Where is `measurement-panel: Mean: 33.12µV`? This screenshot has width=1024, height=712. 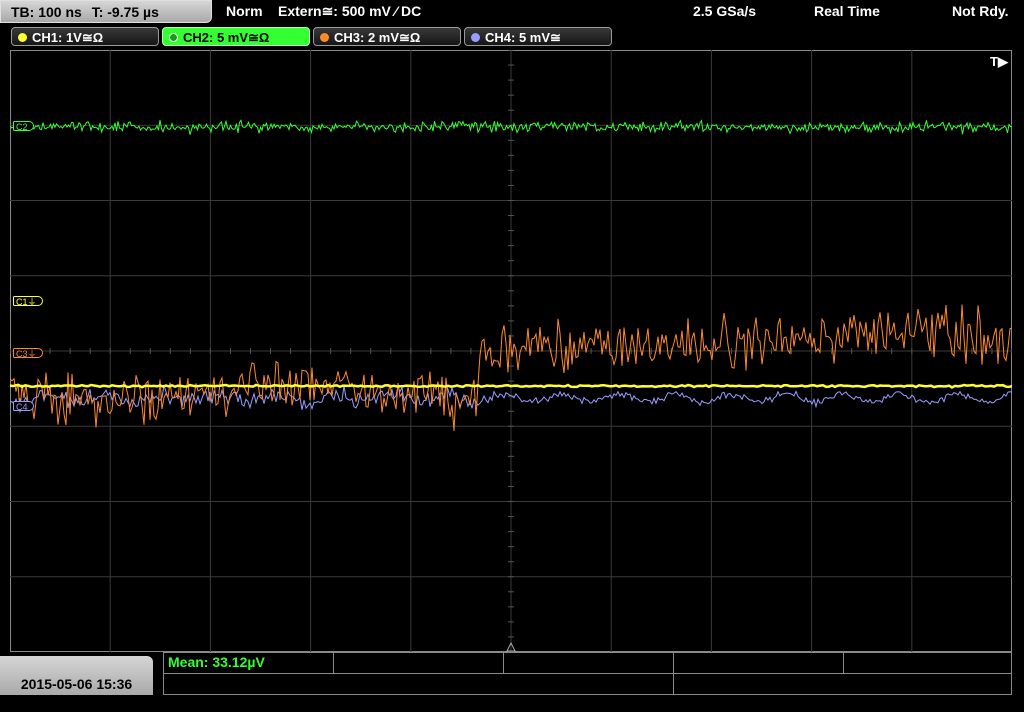 measurement-panel: Mean: 33.12µV is located at coordinates (587, 673).